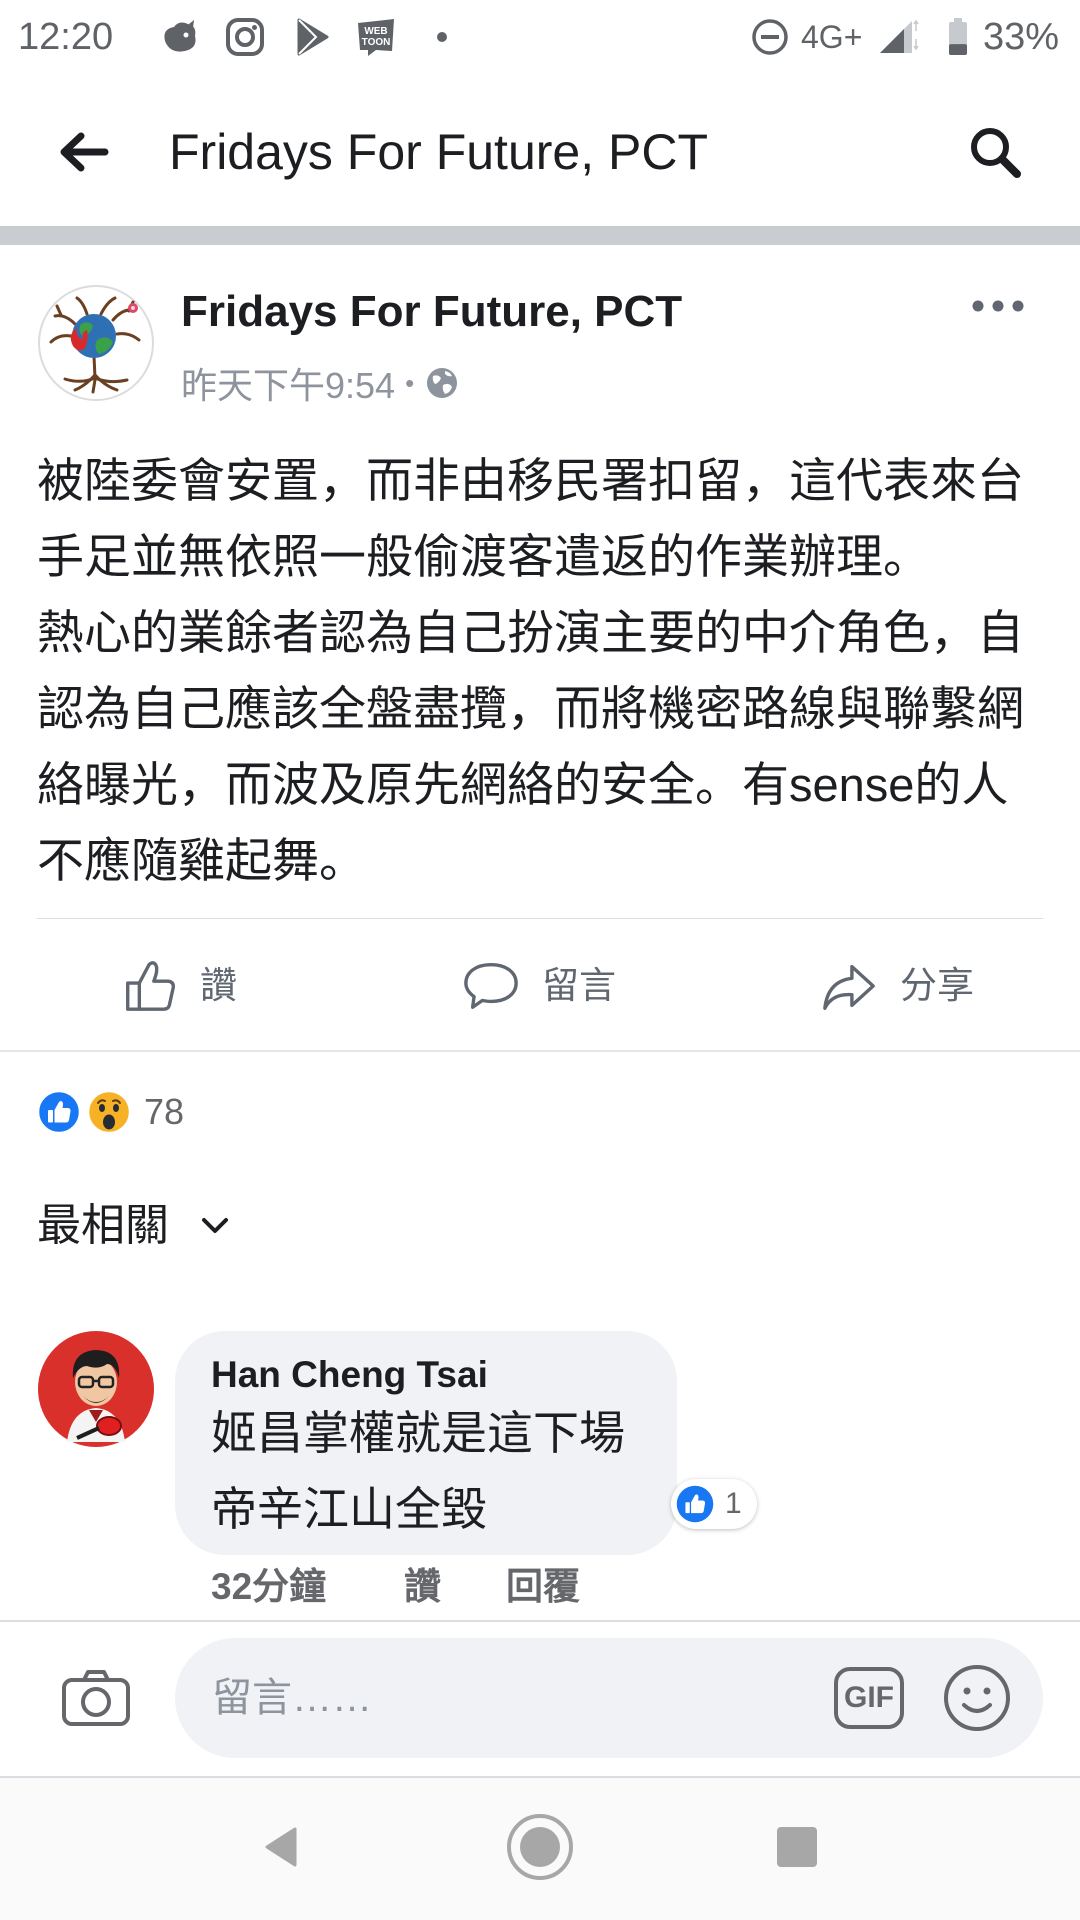 The width and height of the screenshot is (1080, 1920). What do you see at coordinates (96, 343) in the screenshot?
I see `page-avatar` at bounding box center [96, 343].